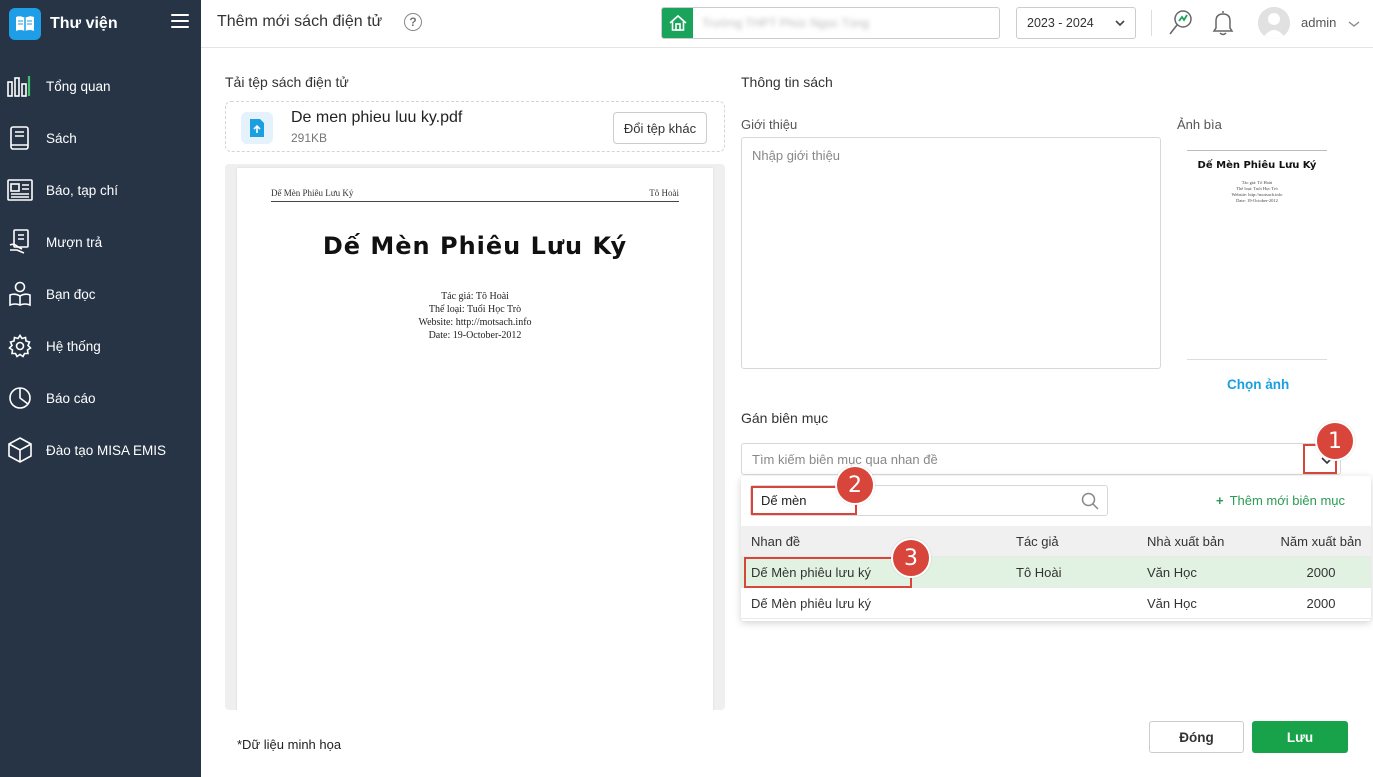 This screenshot has height=777, width=1373. I want to click on table-row: Dế Mèn phiêu lưu ký Văn Học 2000, so click(1056, 603).